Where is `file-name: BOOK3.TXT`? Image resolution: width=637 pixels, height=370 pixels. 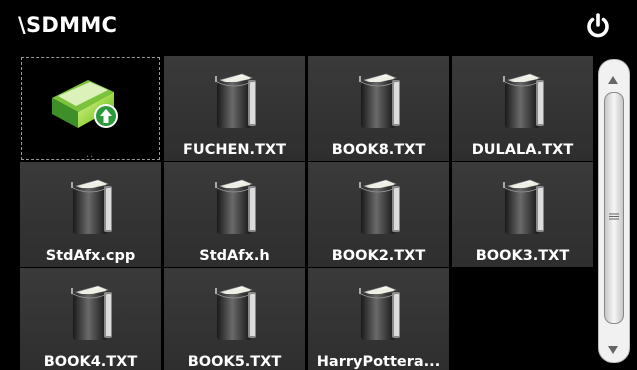 file-name: BOOK3.TXT is located at coordinates (522, 256).